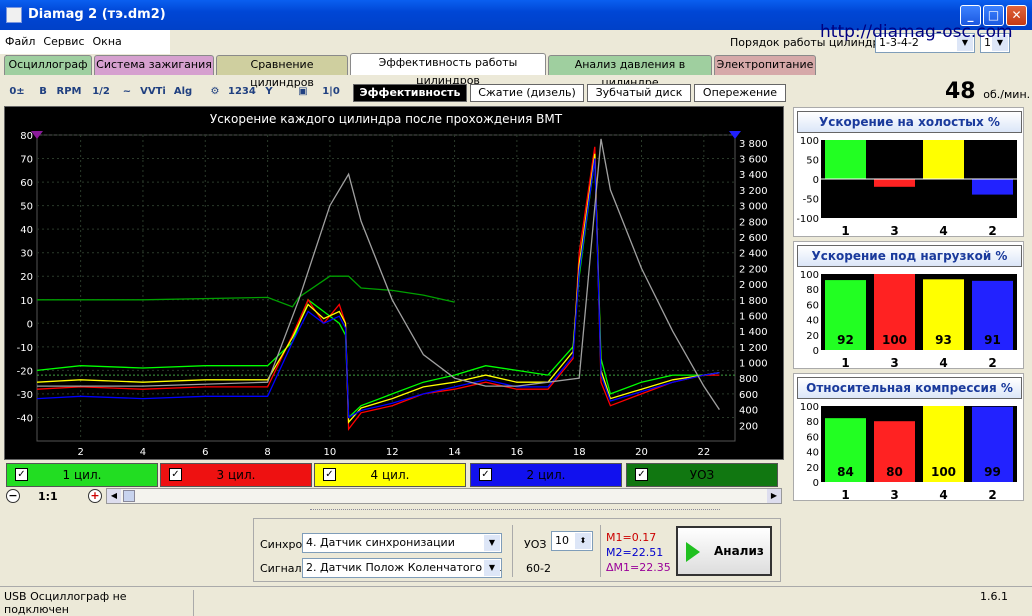 This screenshot has height=616, width=1032. What do you see at coordinates (215, 92) in the screenshot?
I see `sensor-icon: ⚙` at bounding box center [215, 92].